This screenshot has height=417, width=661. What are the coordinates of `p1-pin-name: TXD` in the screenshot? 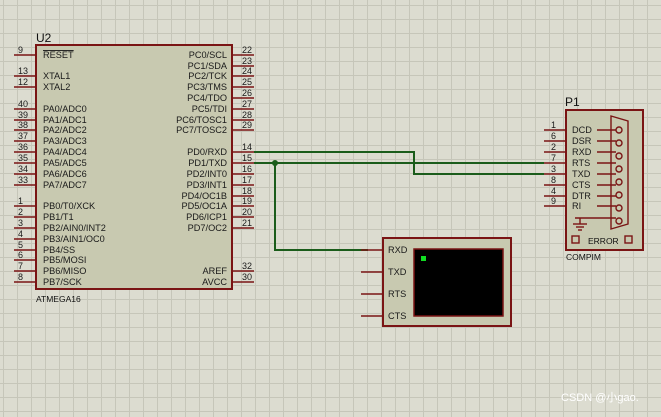 It's located at (581, 174).